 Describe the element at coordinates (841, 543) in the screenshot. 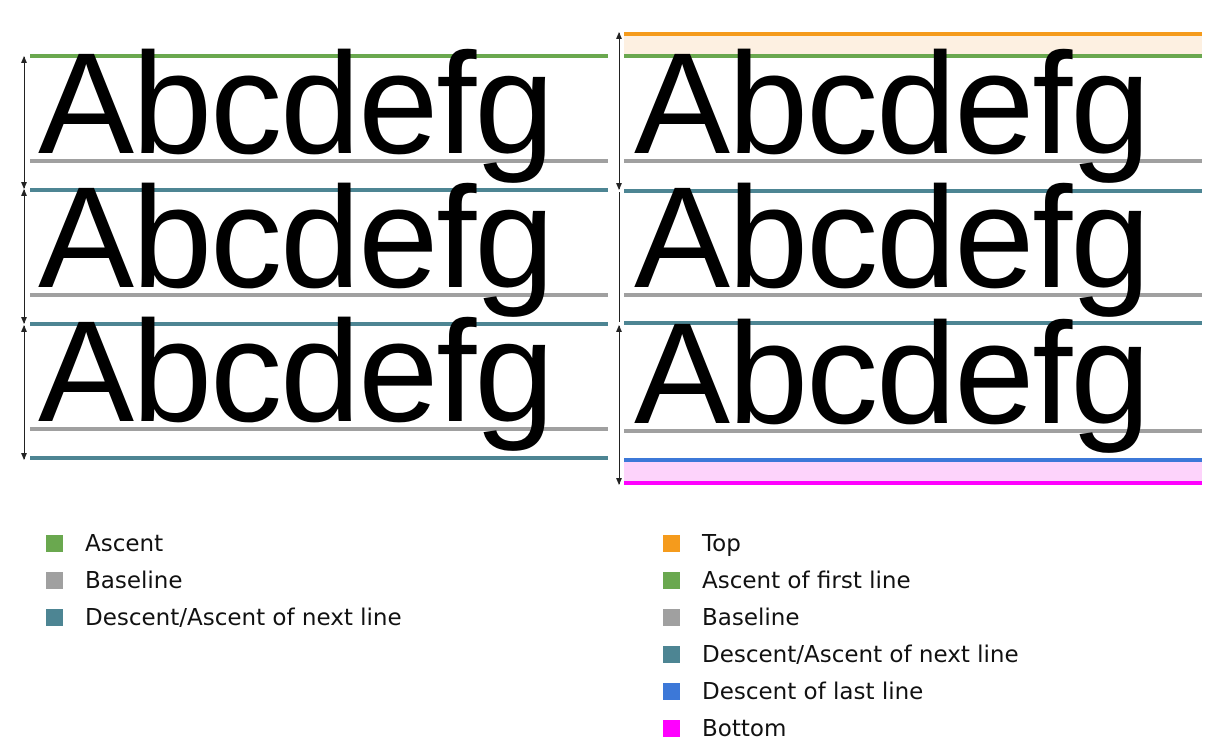

I see `legend-item-top: Top` at that location.